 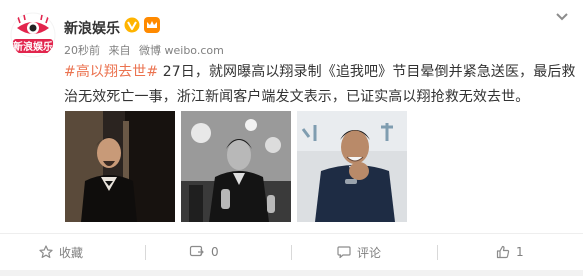 I want to click on post-text-line2: 治无效死亡一事，浙江新闻客户端发文表示，已证实高以翔抢救无效去世。, so click(x=297, y=97).